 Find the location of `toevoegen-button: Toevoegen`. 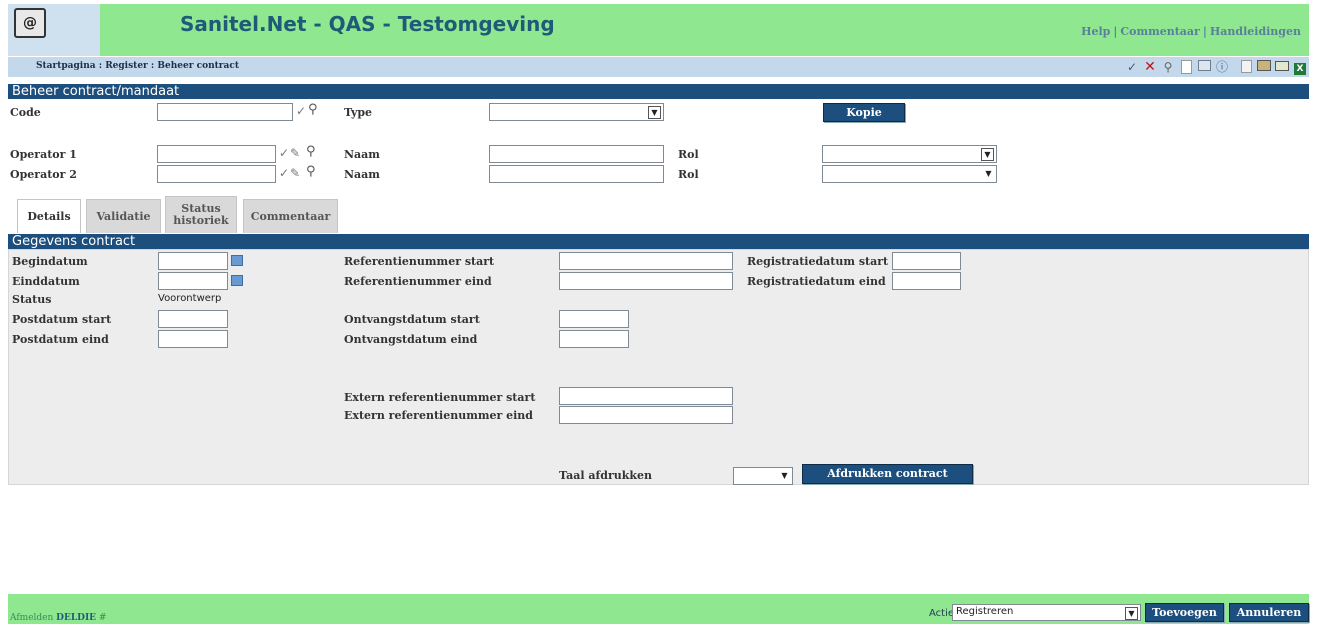

toevoegen-button: Toevoegen is located at coordinates (1184, 612).